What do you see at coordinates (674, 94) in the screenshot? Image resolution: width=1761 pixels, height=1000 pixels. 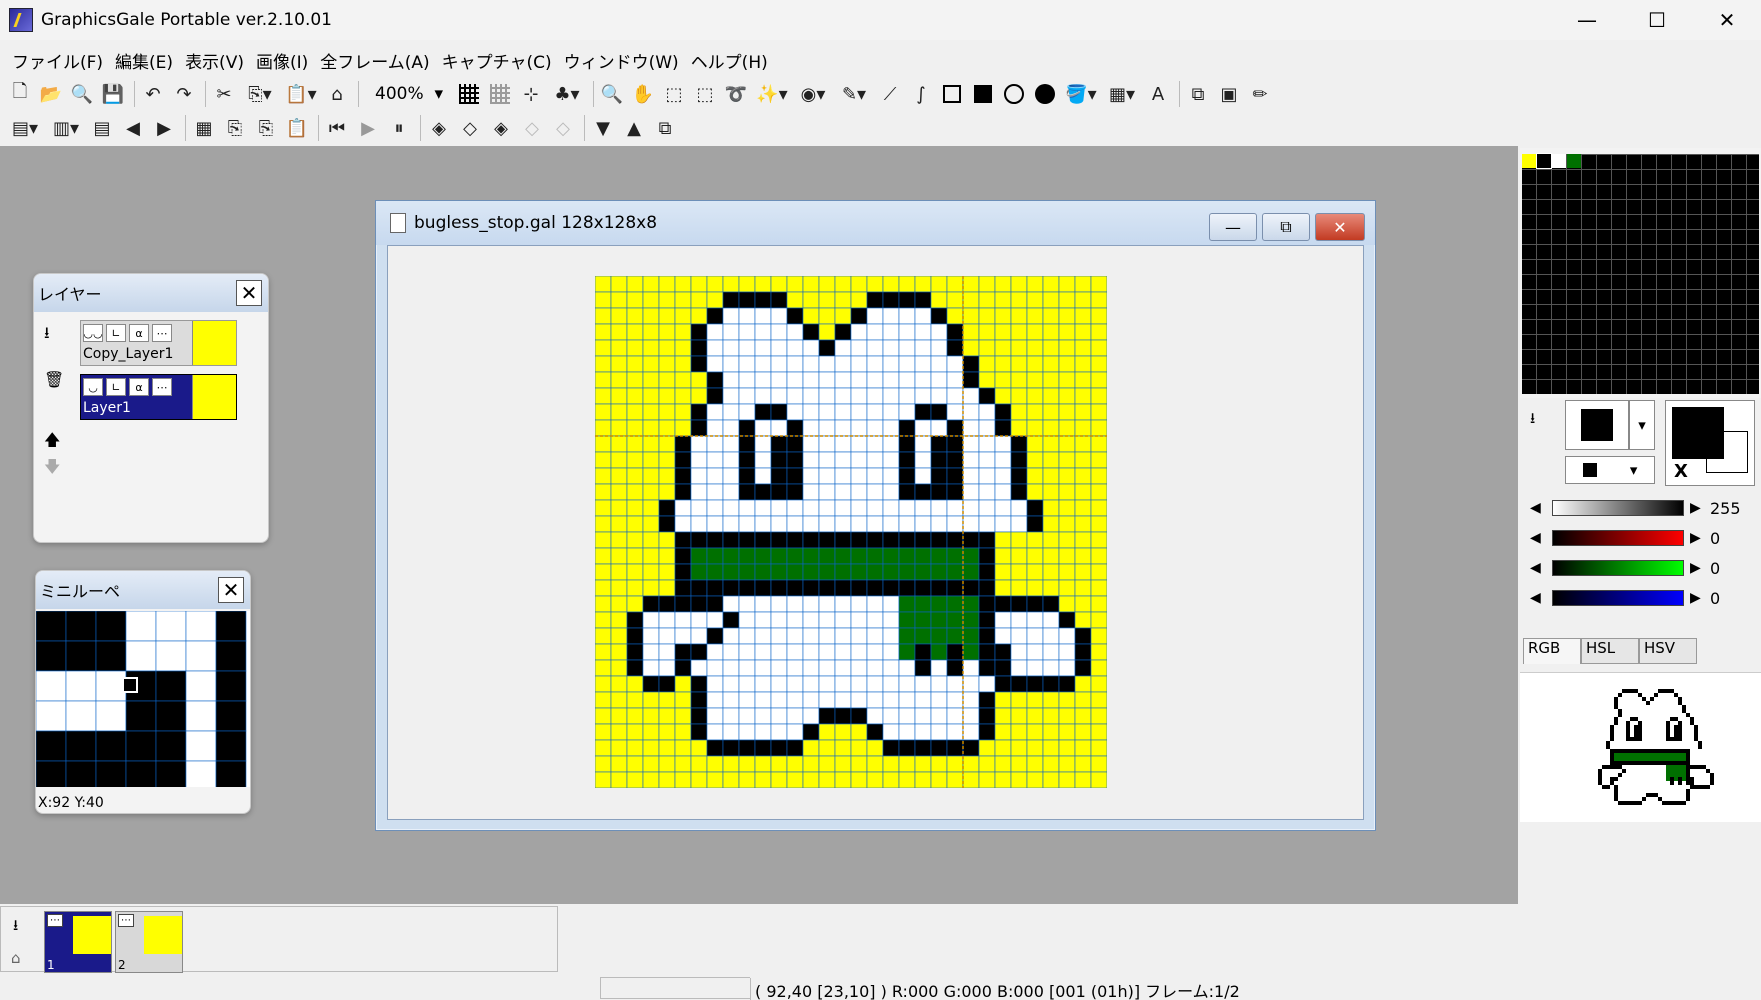 I see `rect-select-icon: ⬚` at bounding box center [674, 94].